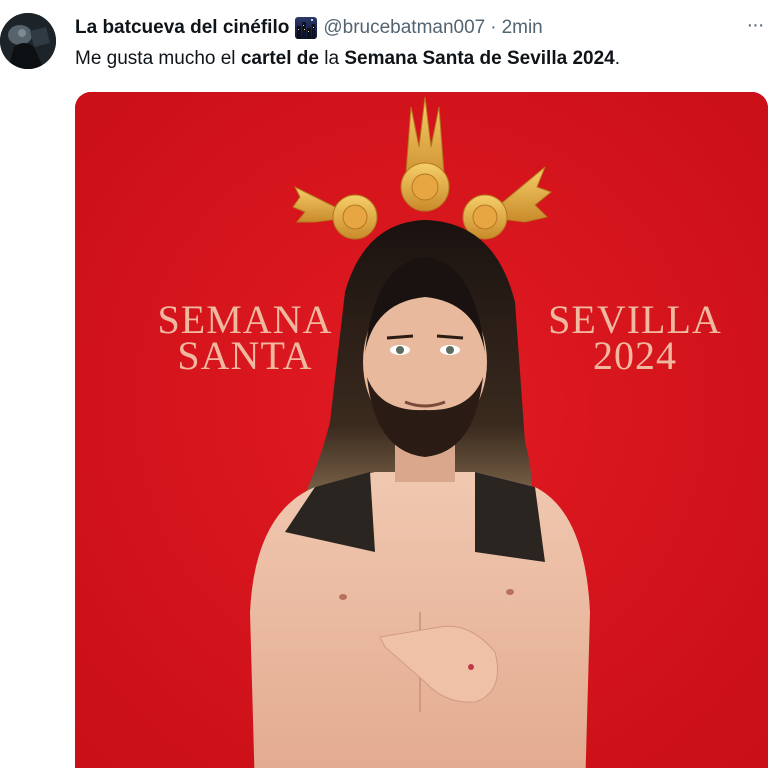 The height and width of the screenshot is (768, 768). I want to click on user-handle: @brucebatman007, so click(404, 28).